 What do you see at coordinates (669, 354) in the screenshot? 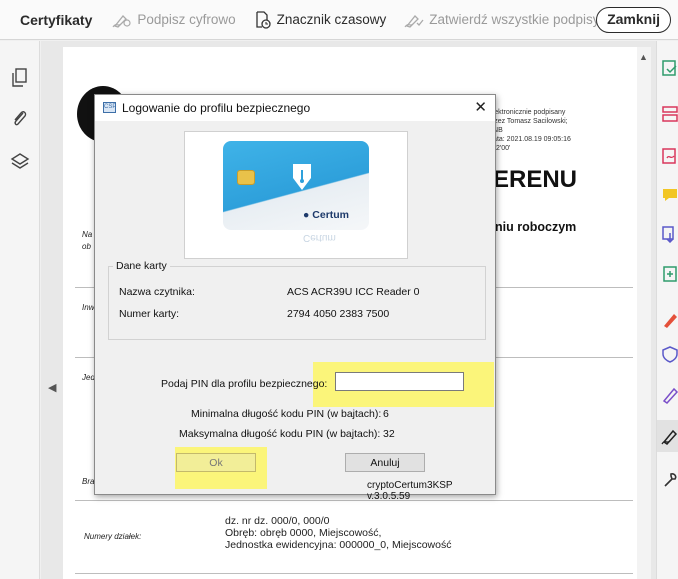
I see `protect-icon` at bounding box center [669, 354].